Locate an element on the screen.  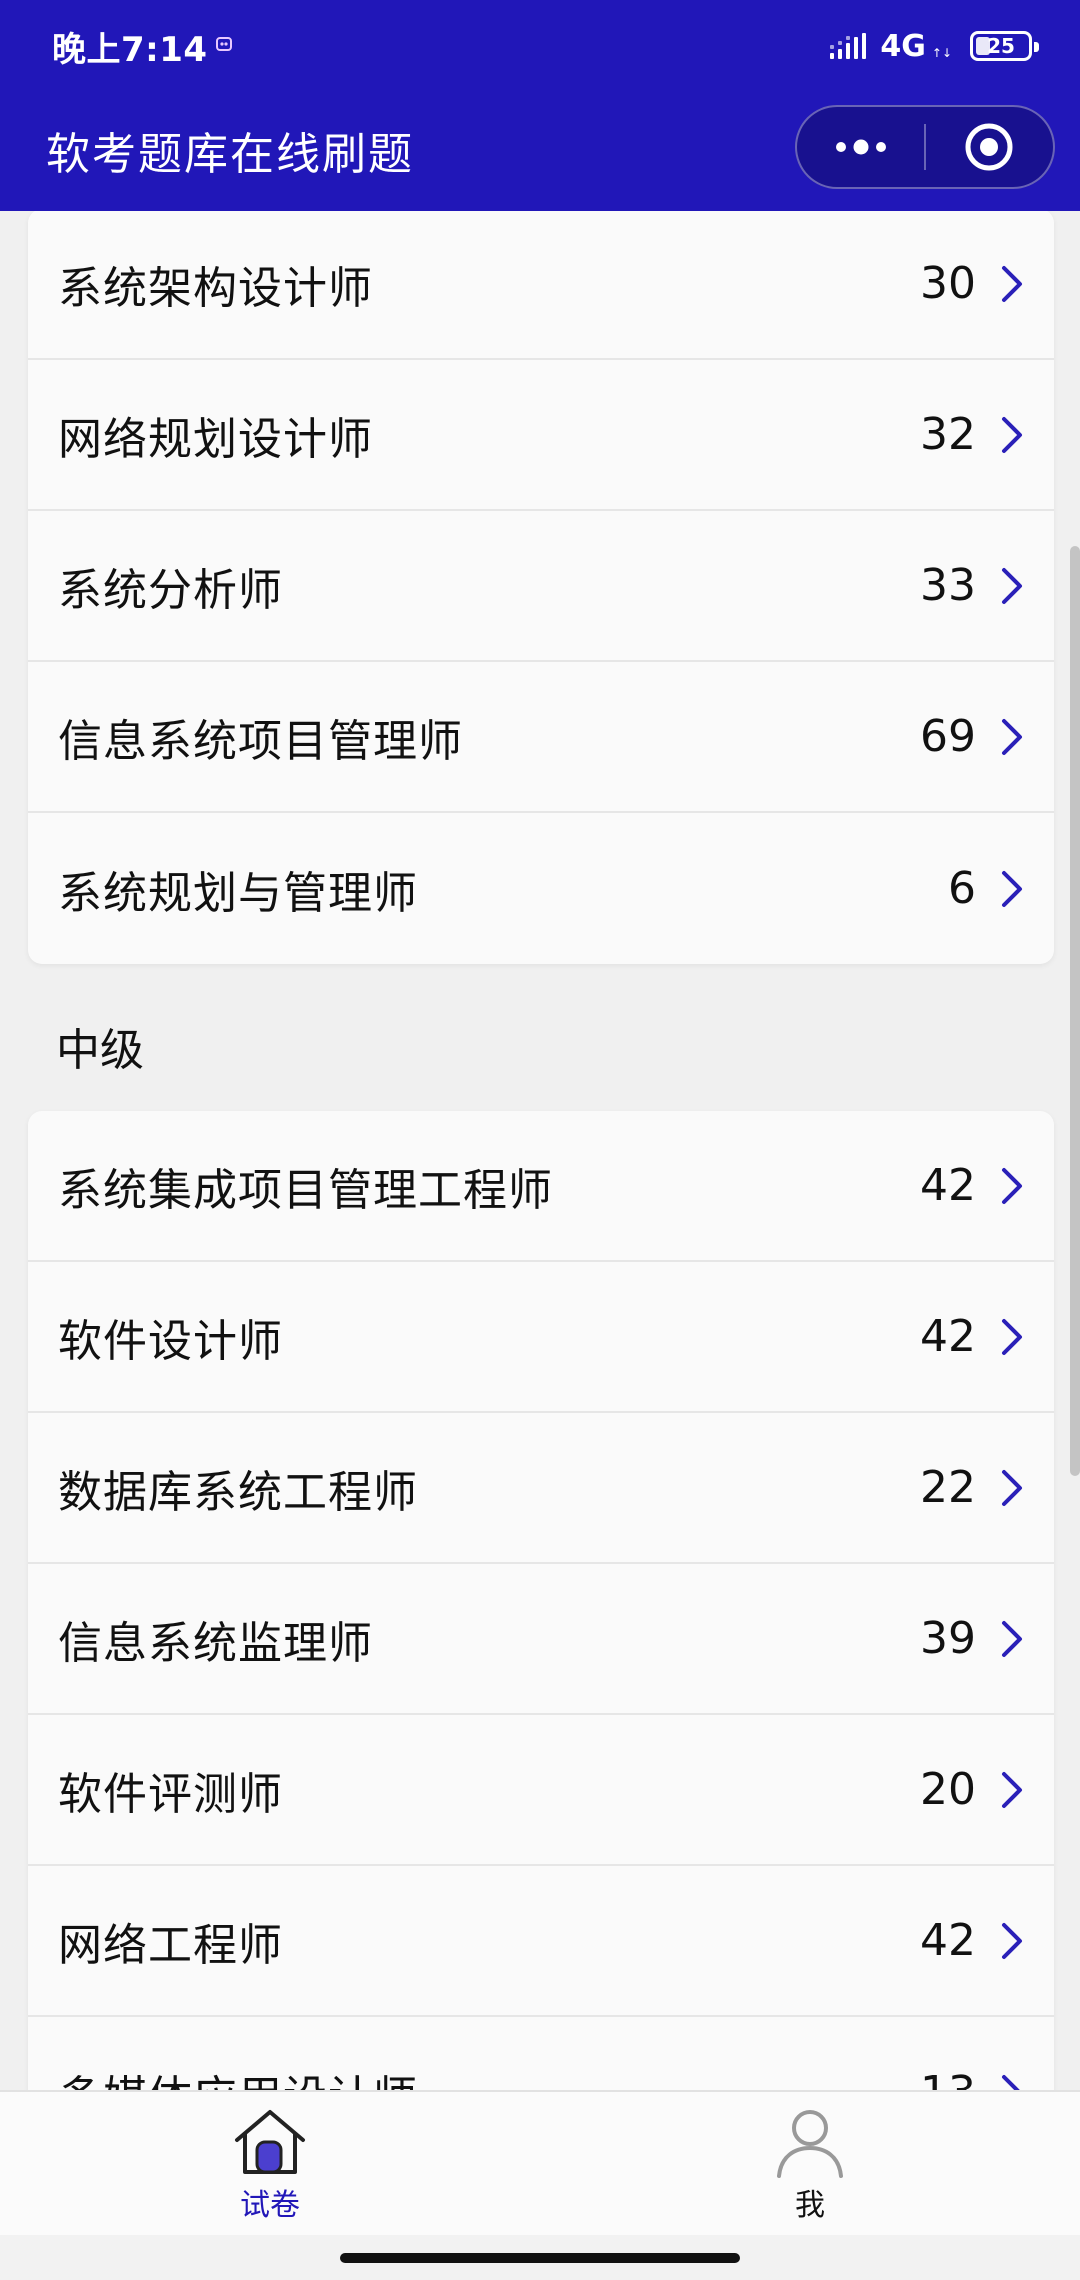
status-indicators: 4G ↑↓ 25 is located at coordinates (933, 46).